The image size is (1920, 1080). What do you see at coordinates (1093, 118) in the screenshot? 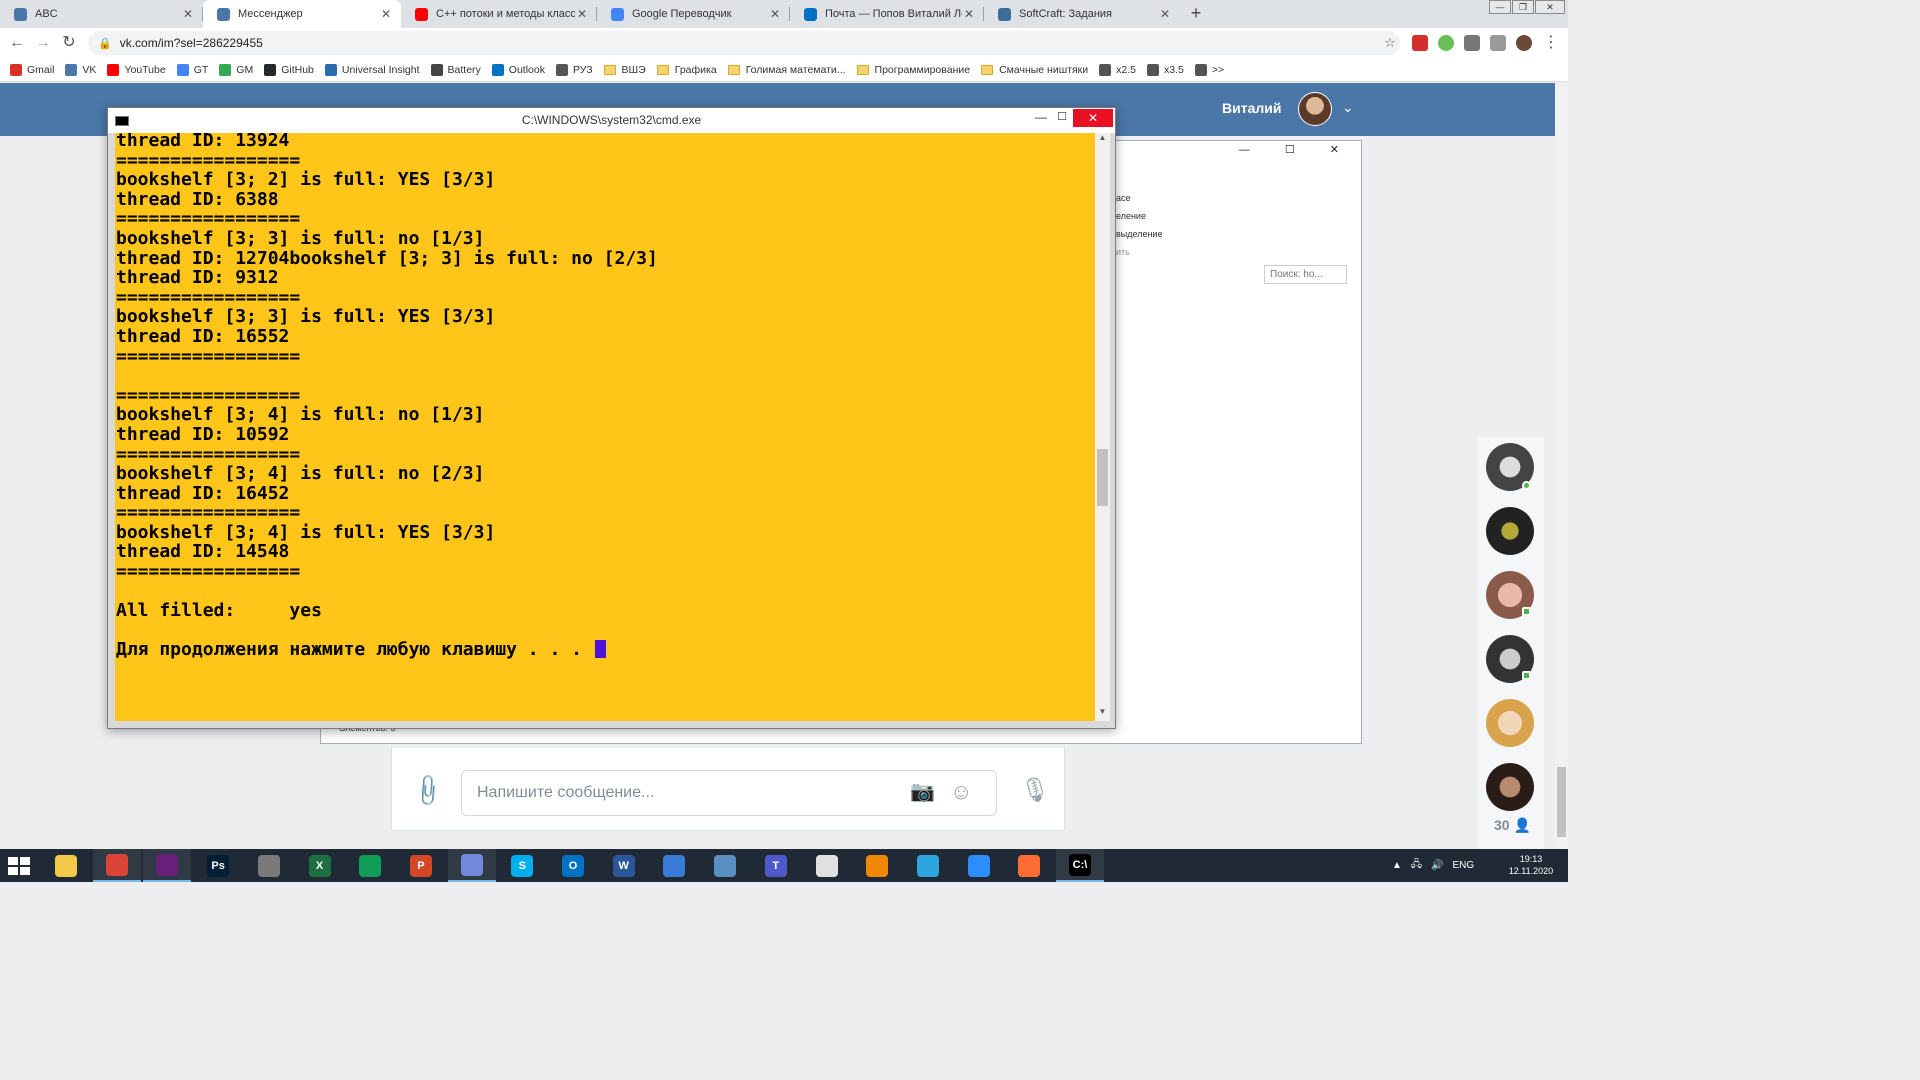
I see `close-button: ✕` at bounding box center [1093, 118].